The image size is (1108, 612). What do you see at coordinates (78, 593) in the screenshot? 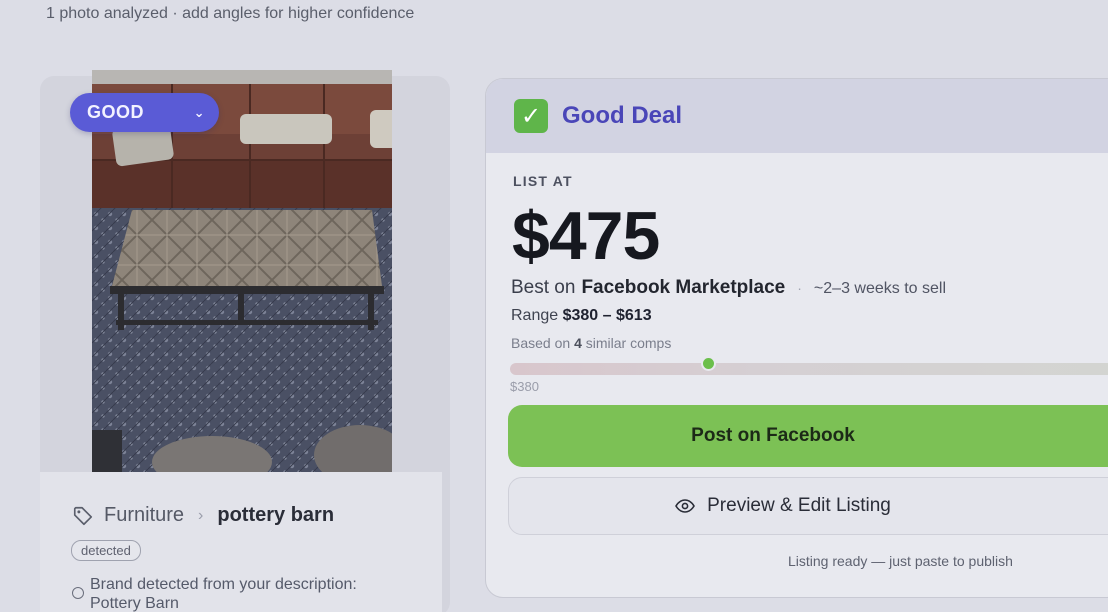
I see `info-circle-icon` at bounding box center [78, 593].